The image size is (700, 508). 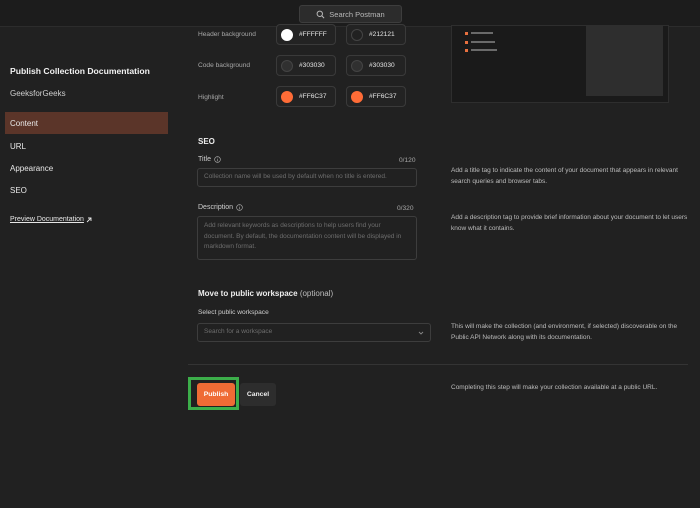 I want to click on preview-link-label: Preview Documentation, so click(x=47, y=219).